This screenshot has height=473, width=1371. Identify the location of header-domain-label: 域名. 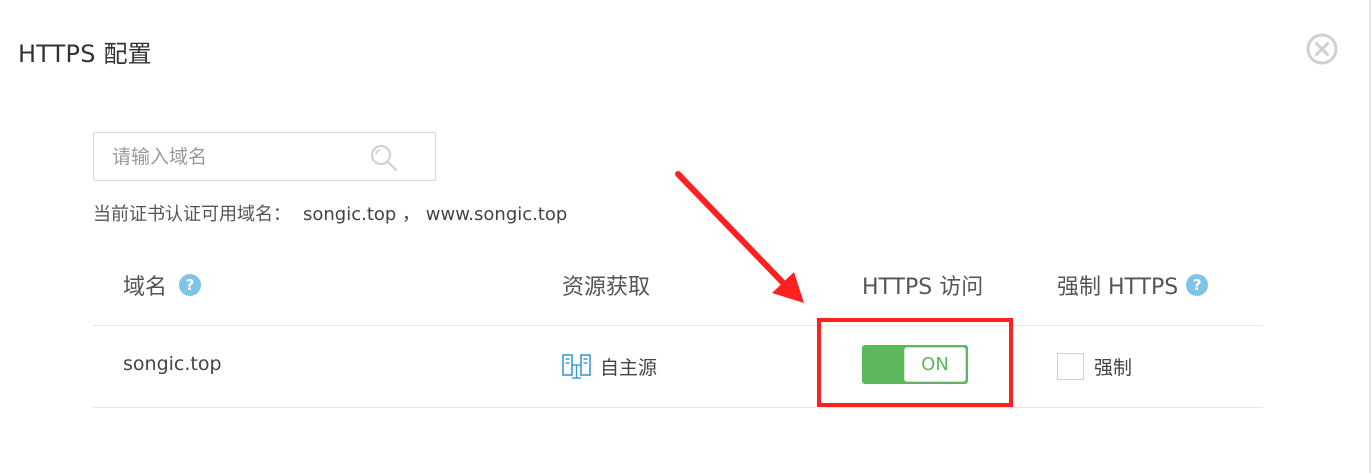
(145, 287).